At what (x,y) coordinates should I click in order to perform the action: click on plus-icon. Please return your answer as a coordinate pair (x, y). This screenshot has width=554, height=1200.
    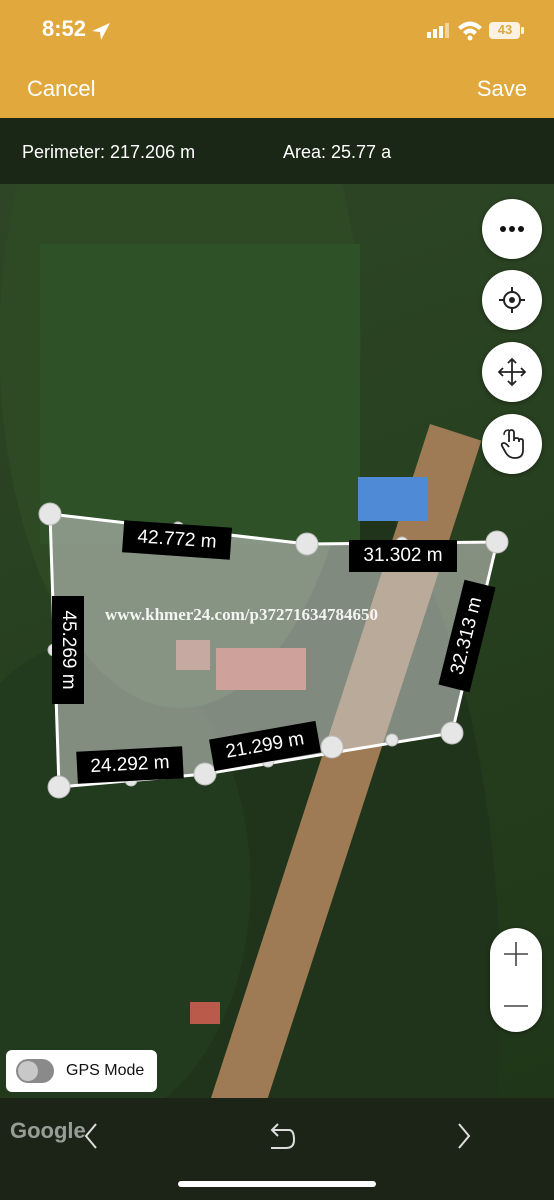
    Looking at the image, I should click on (516, 954).